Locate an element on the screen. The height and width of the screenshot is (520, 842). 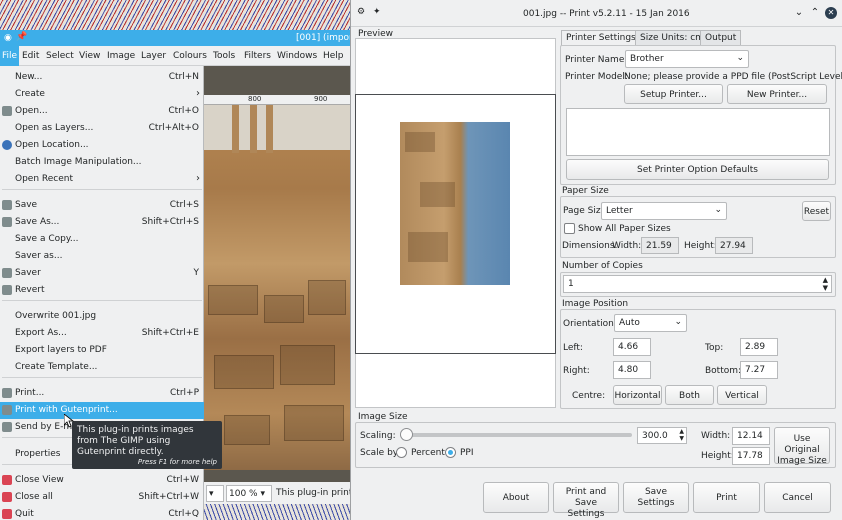
file-menu-item: Save Ctrl+S is located at coordinates (102, 205).